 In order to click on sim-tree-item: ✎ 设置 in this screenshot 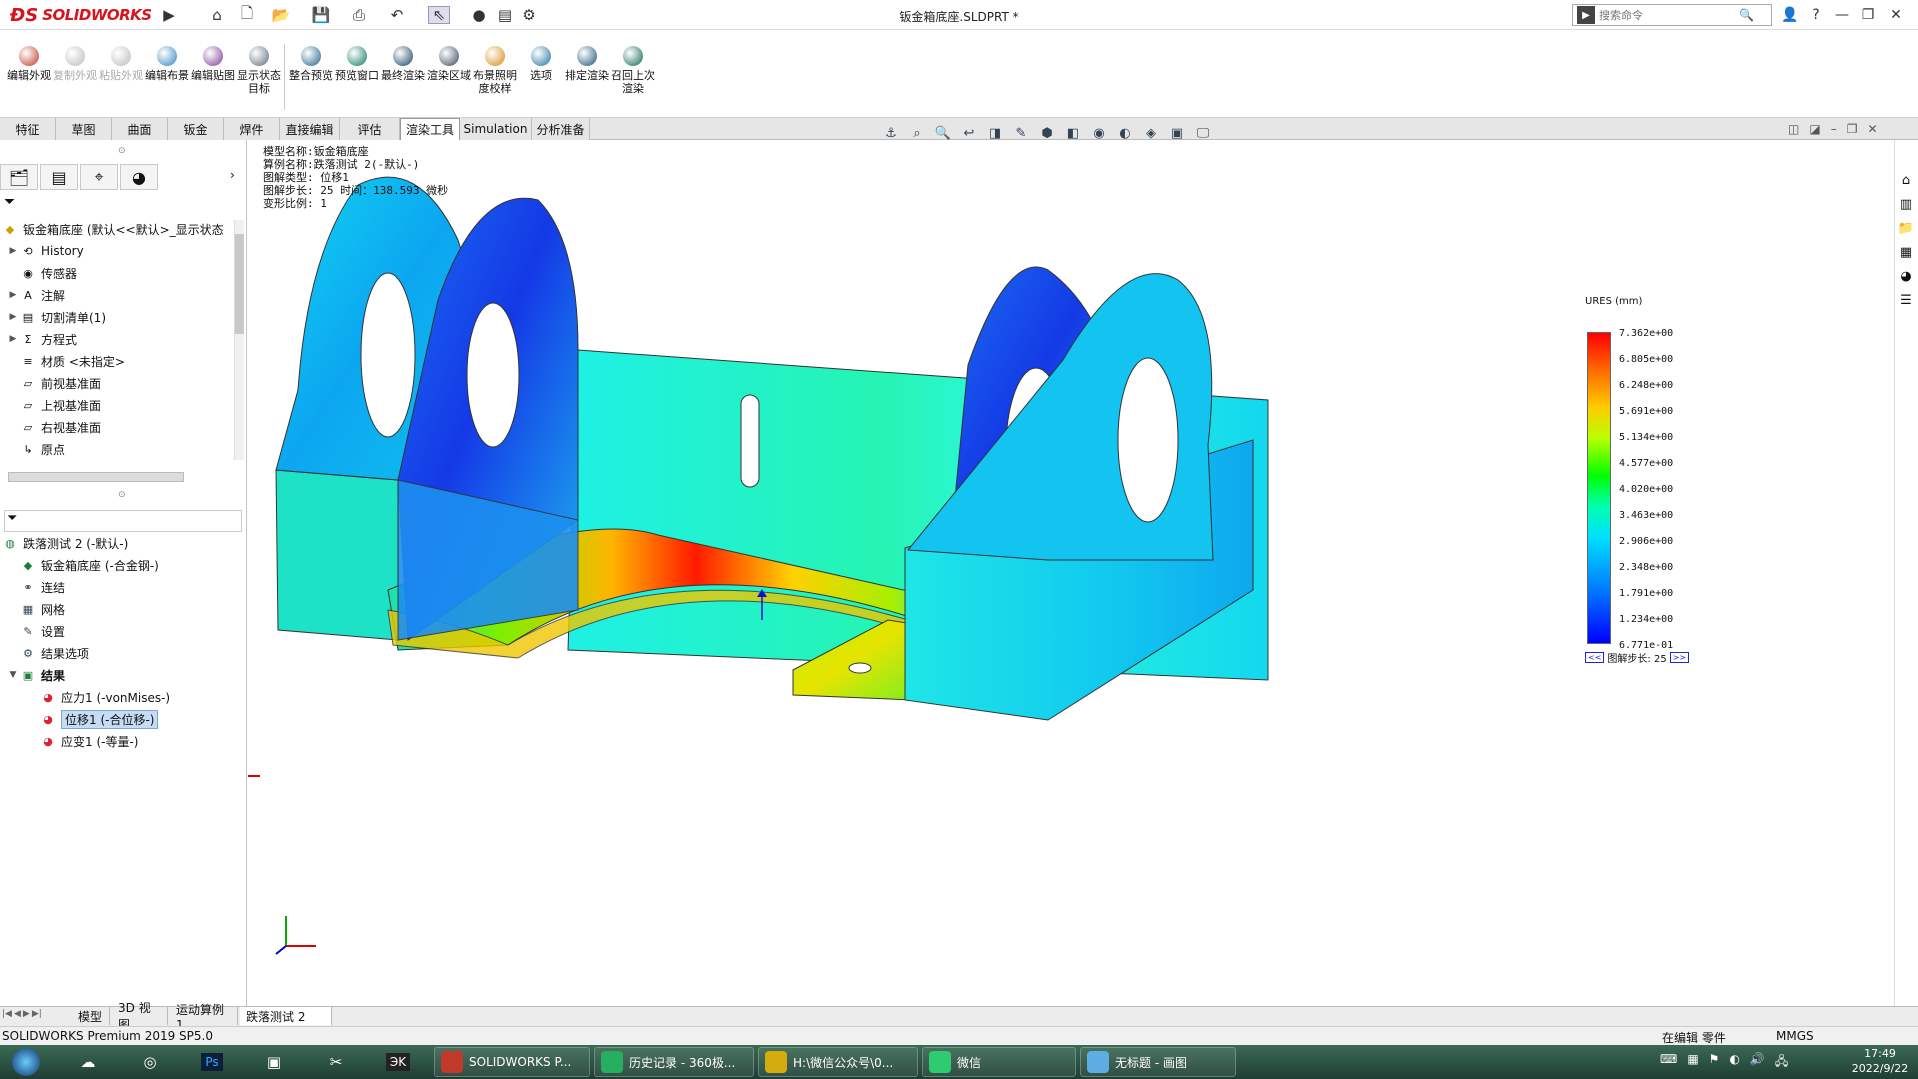, I will do `click(35, 631)`.